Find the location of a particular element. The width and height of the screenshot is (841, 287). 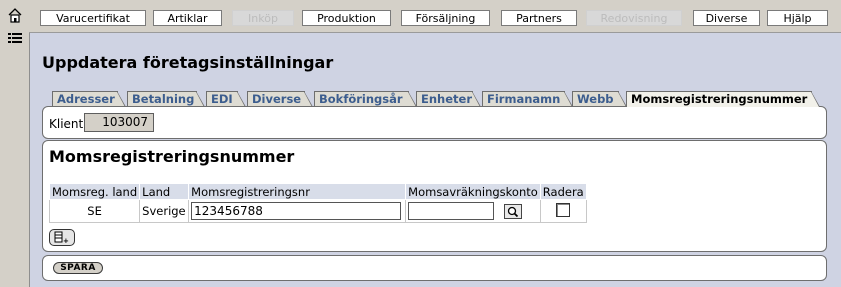

client-value-field: 103007 is located at coordinates (119, 122).